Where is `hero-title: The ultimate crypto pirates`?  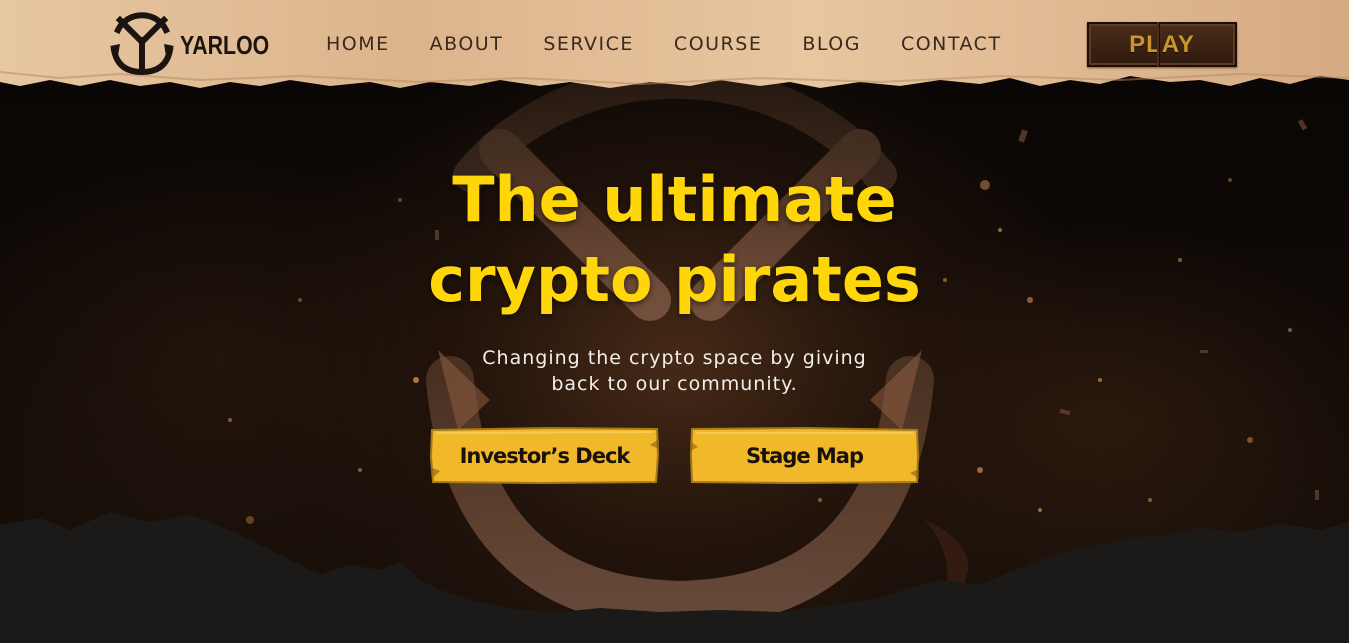
hero-title: The ultimate crypto pirates is located at coordinates (674, 240).